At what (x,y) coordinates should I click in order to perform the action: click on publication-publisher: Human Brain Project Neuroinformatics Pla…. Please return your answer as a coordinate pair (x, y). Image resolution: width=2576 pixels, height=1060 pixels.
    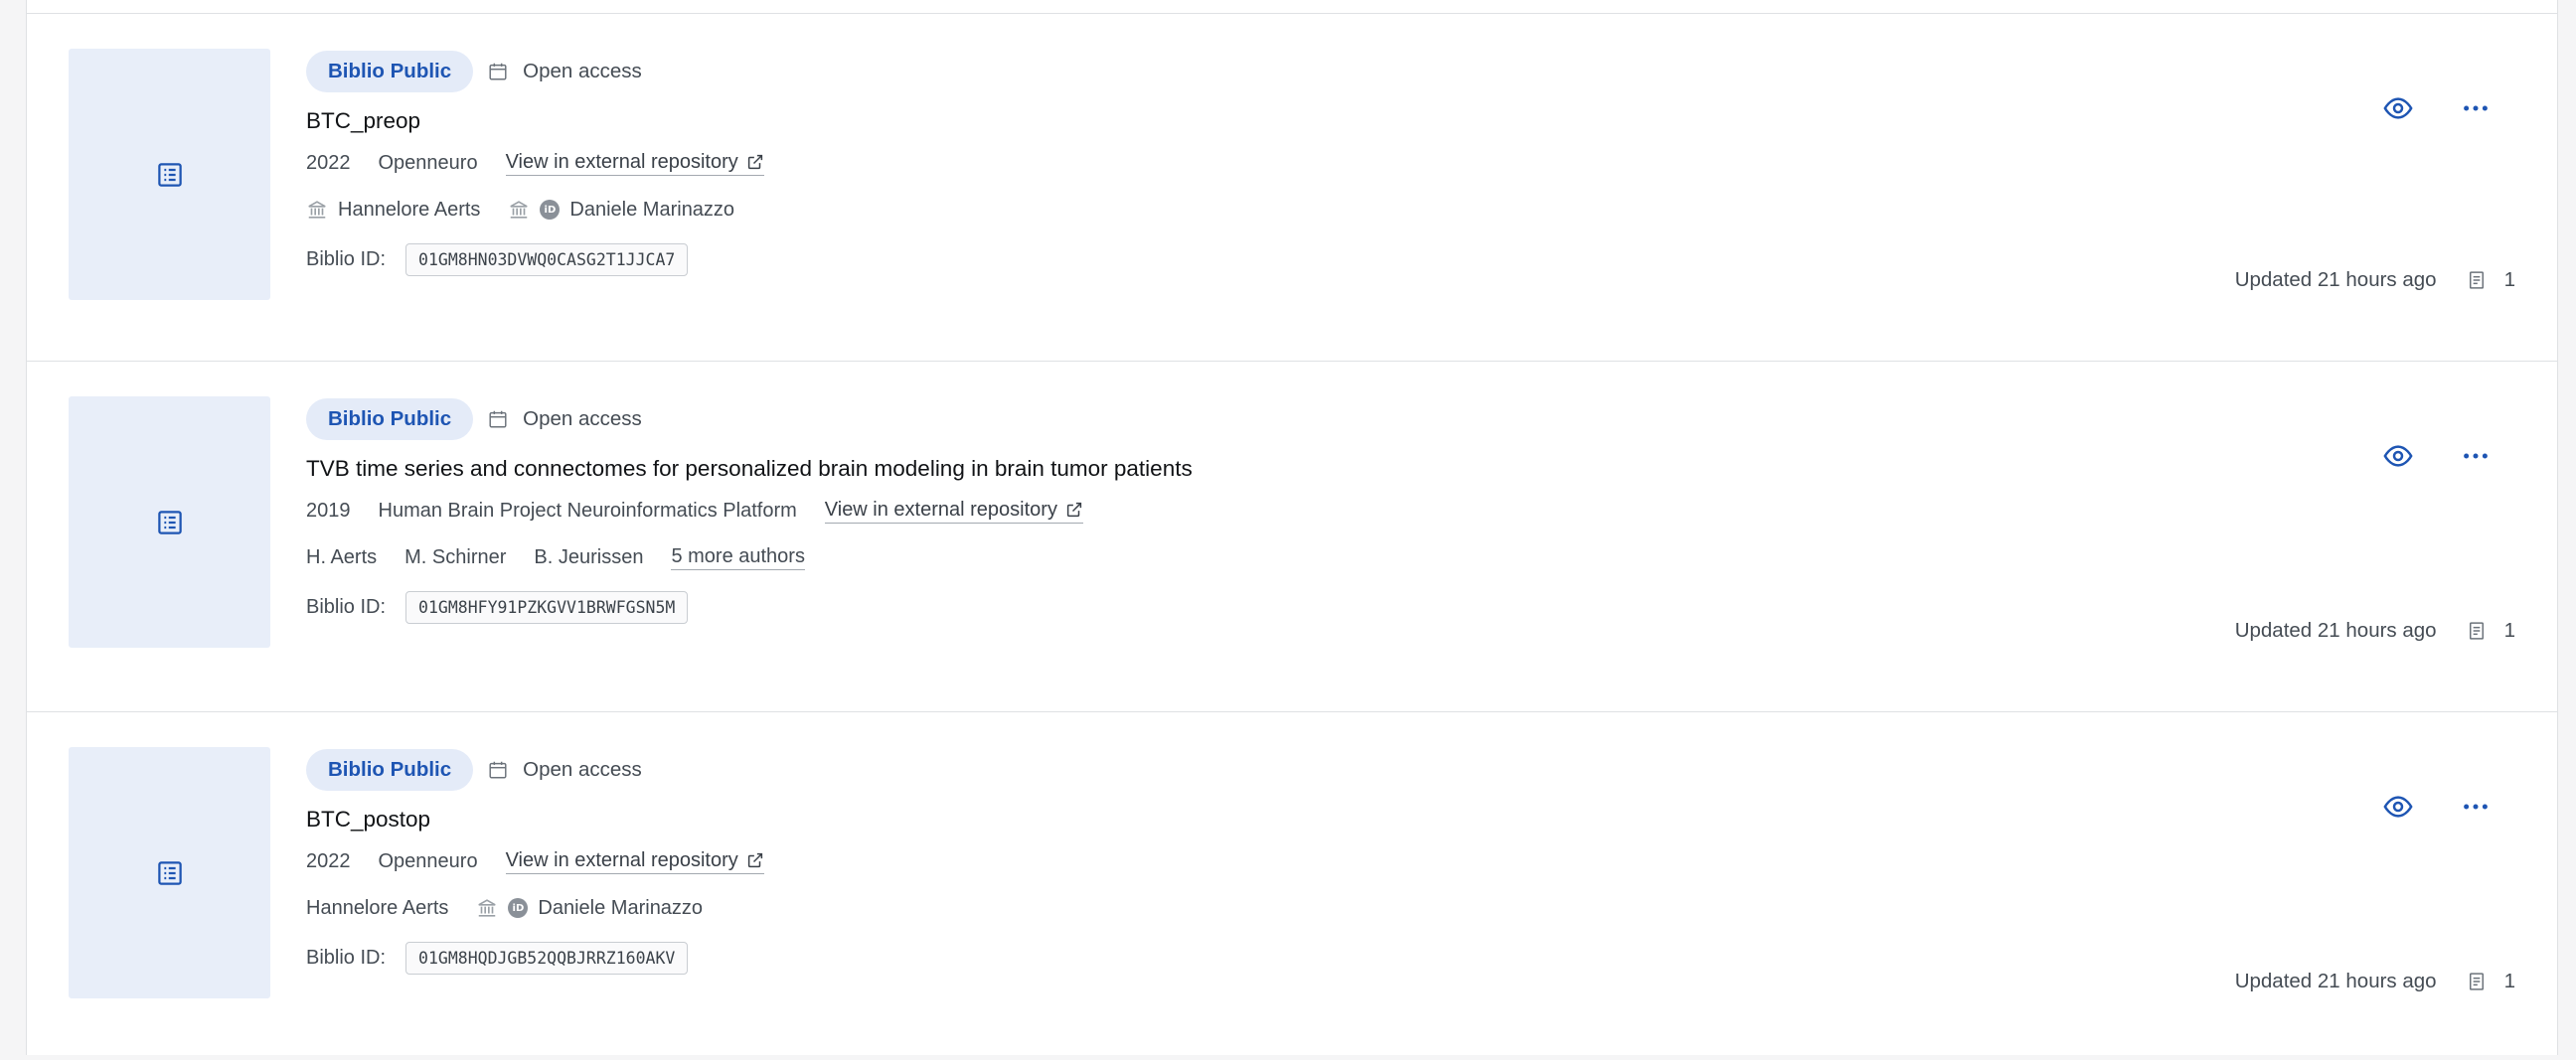
    Looking at the image, I should click on (587, 510).